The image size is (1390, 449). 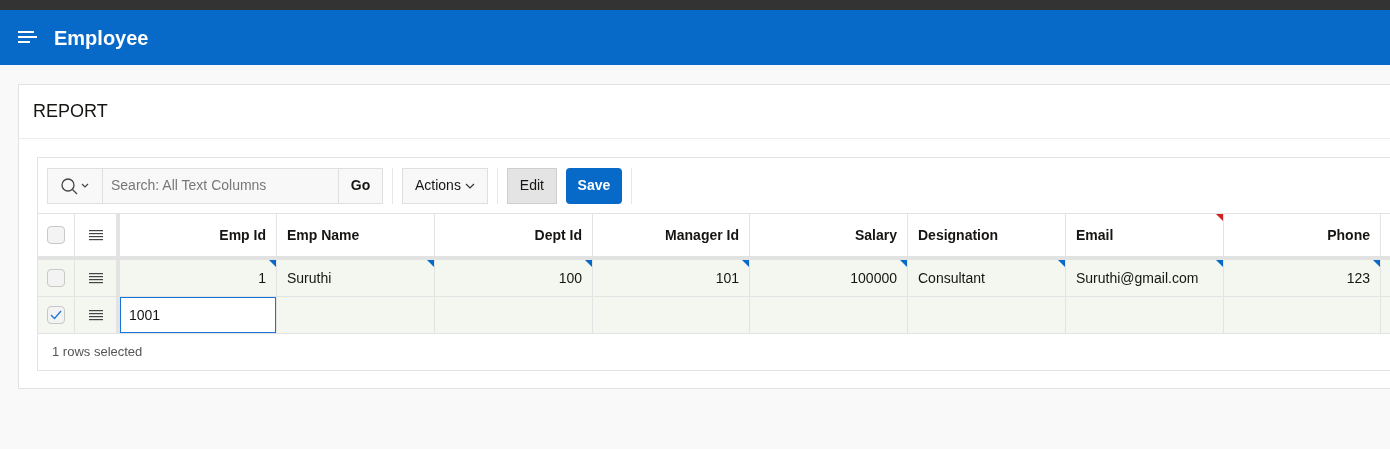 I want to click on search-icon, so click(x=75, y=185).